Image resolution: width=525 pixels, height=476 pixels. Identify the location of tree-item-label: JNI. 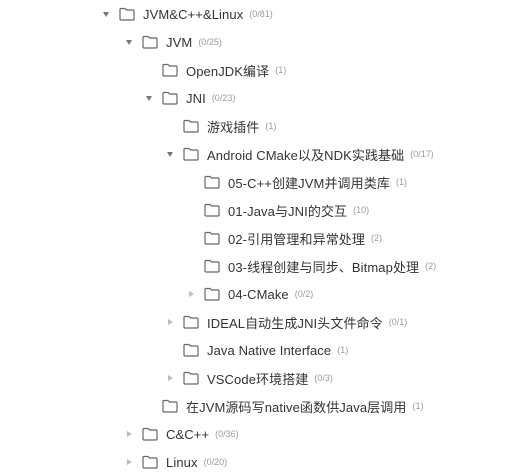
(196, 98).